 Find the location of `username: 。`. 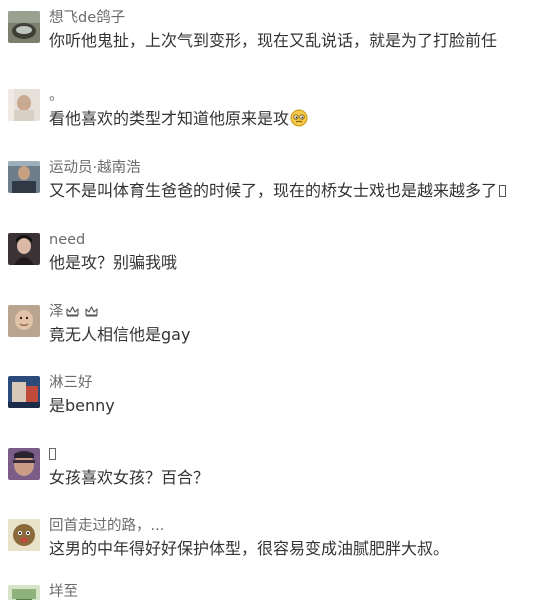

username: 。 is located at coordinates (56, 96).